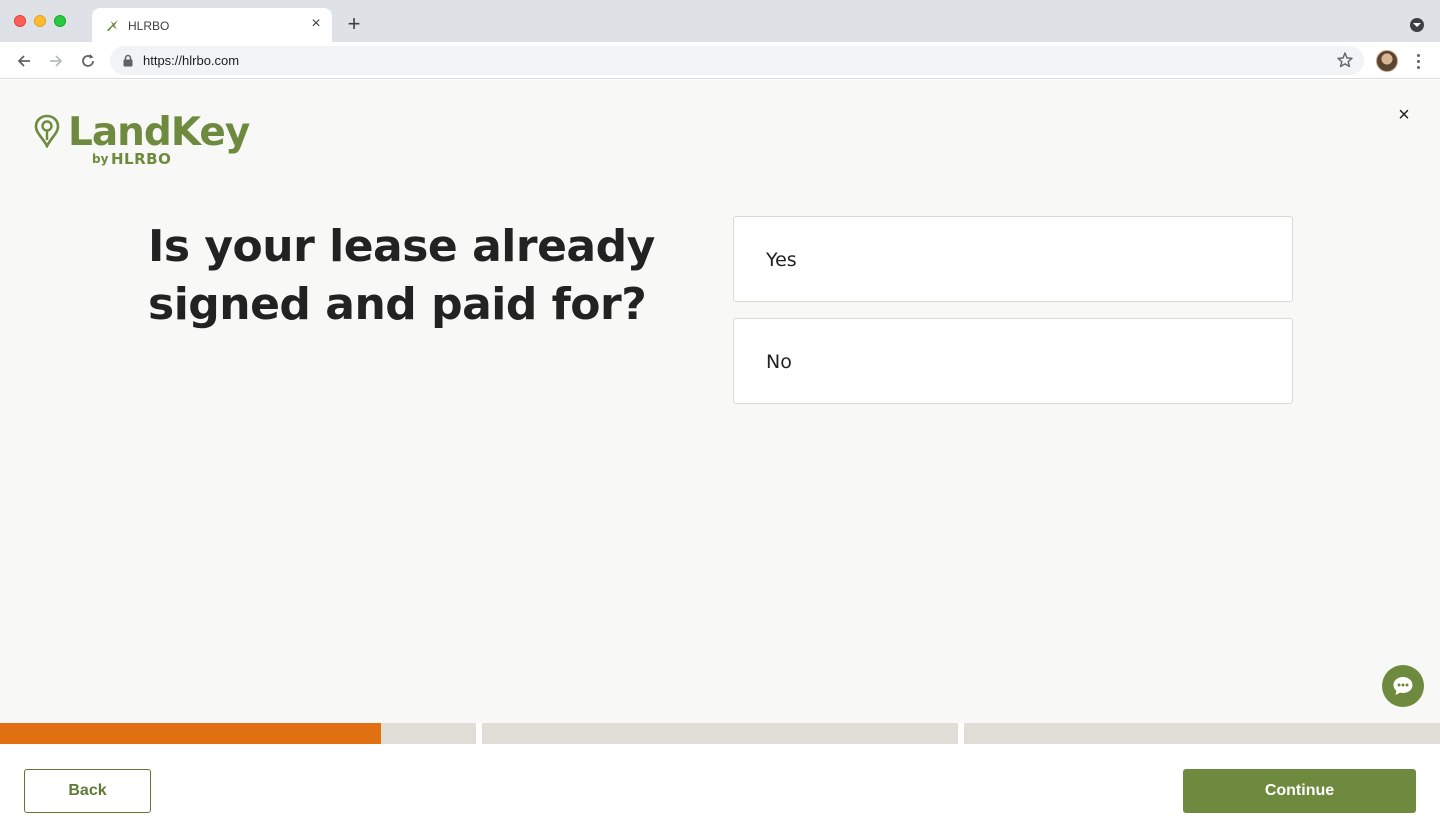 Image resolution: width=1440 pixels, height=837 pixels. Describe the element at coordinates (56, 61) in the screenshot. I see `forward-arrow-icon` at that location.